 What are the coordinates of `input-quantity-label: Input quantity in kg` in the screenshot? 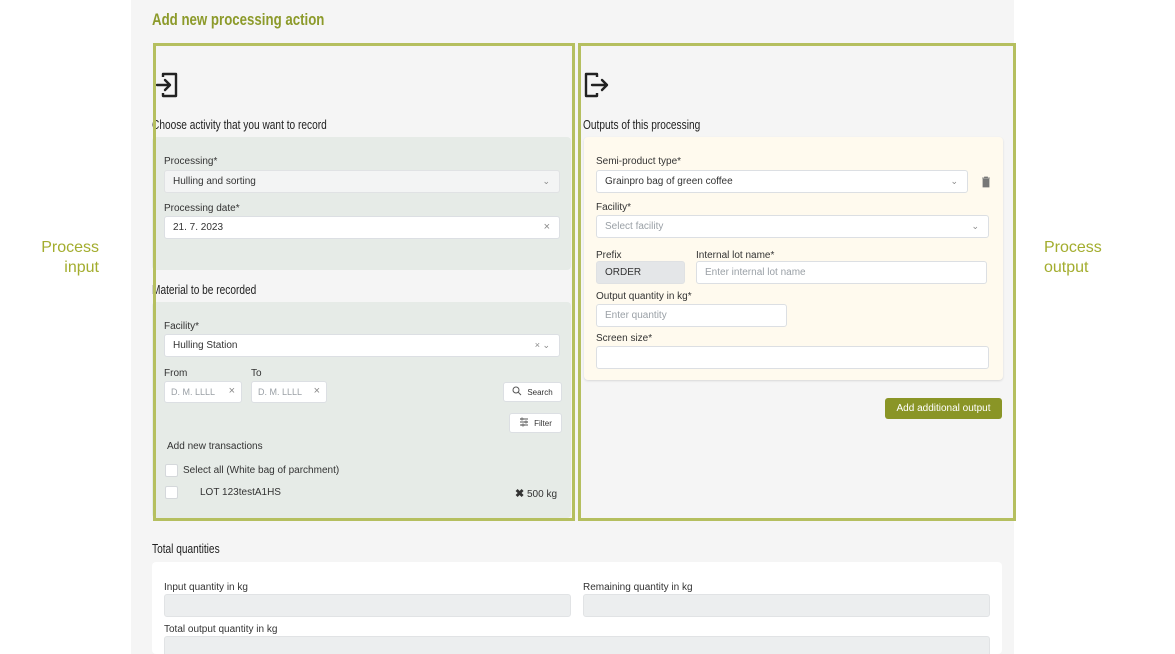 It's located at (206, 587).